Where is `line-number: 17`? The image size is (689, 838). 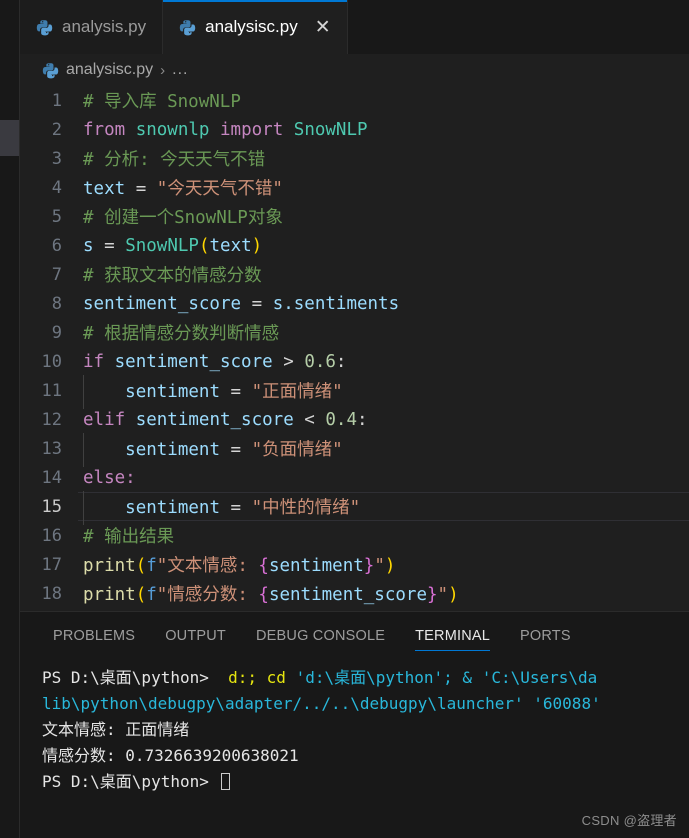
line-number: 17 is located at coordinates (51, 564).